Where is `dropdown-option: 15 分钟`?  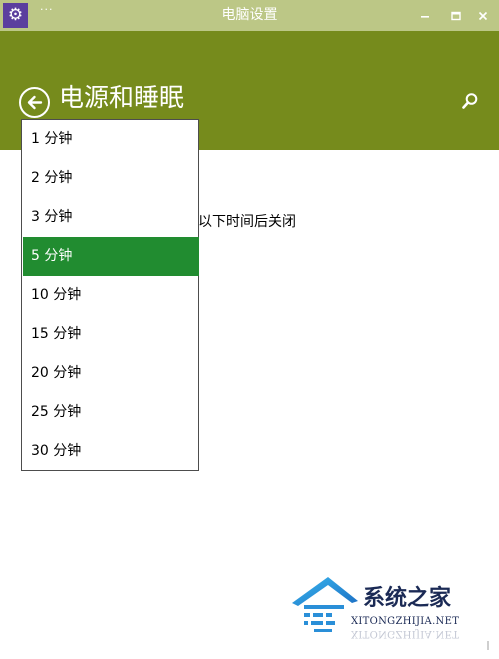
dropdown-option: 15 分钟 is located at coordinates (111, 334).